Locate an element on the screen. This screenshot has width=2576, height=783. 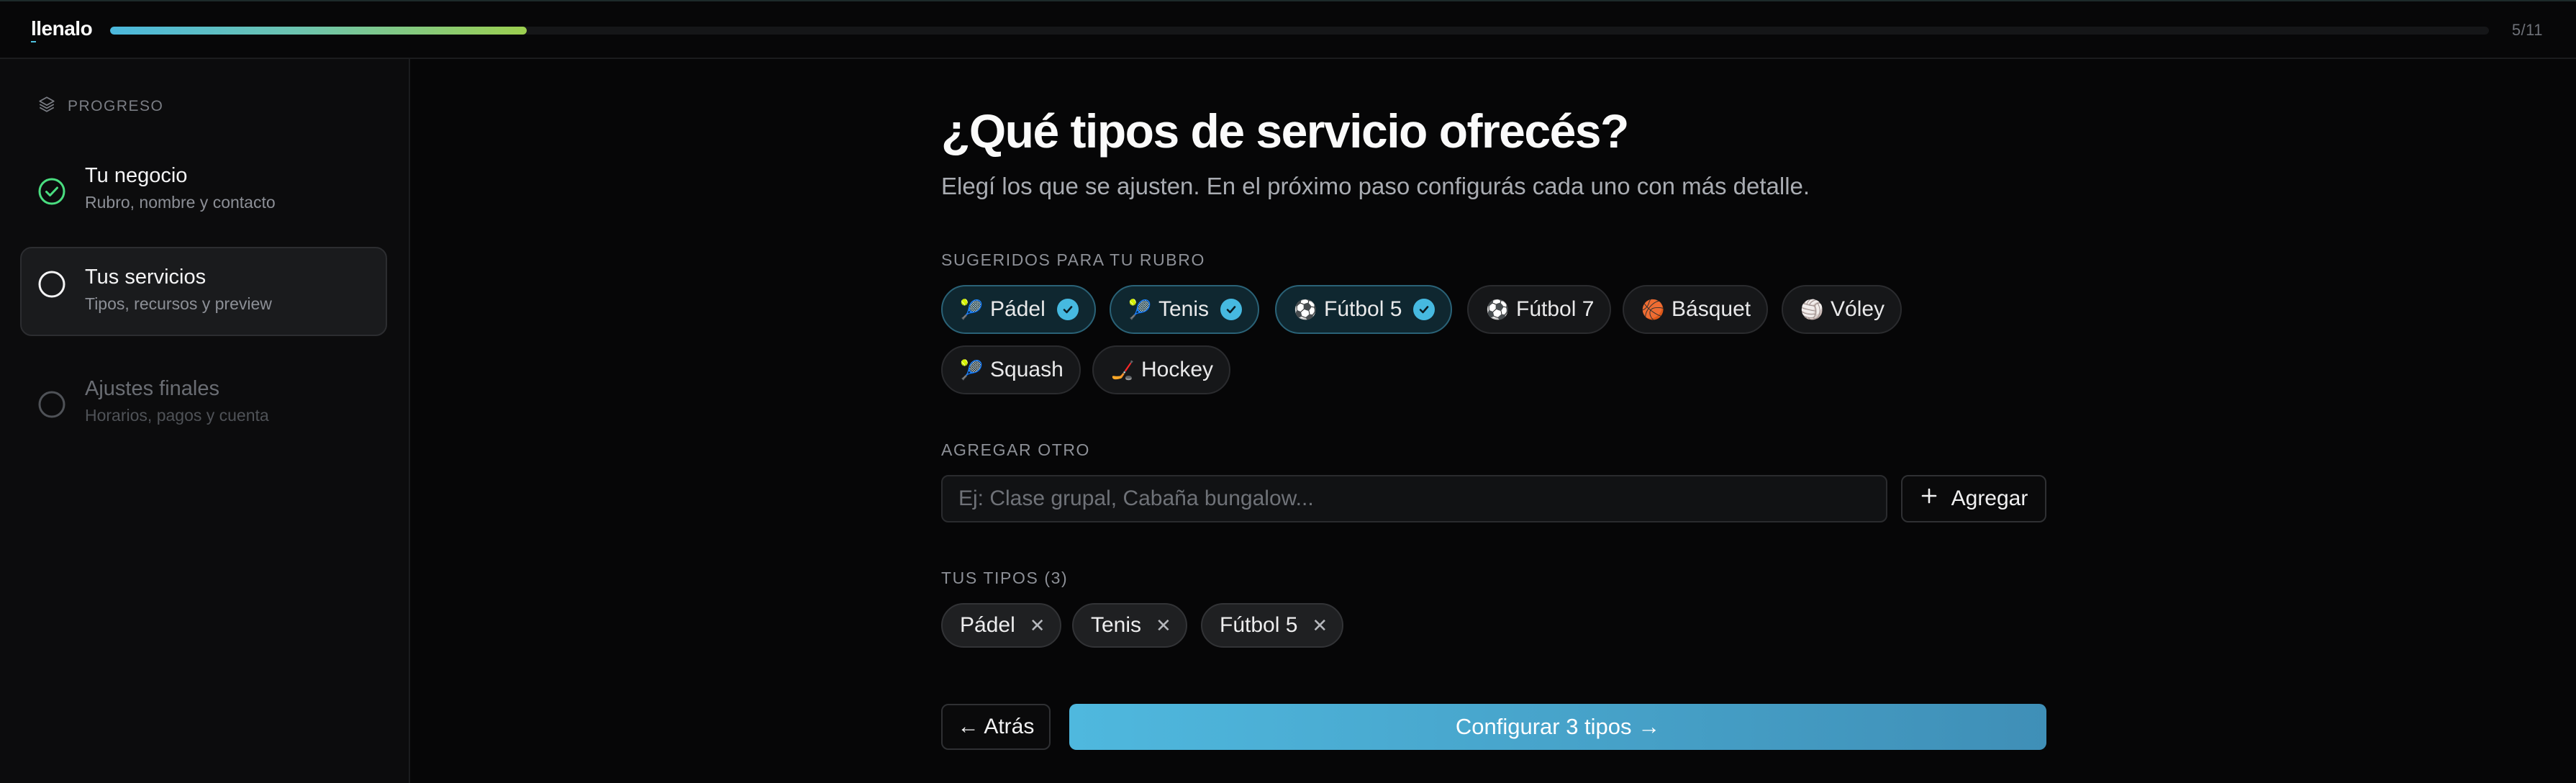
basketball-icon: 🏀 is located at coordinates (1653, 309).